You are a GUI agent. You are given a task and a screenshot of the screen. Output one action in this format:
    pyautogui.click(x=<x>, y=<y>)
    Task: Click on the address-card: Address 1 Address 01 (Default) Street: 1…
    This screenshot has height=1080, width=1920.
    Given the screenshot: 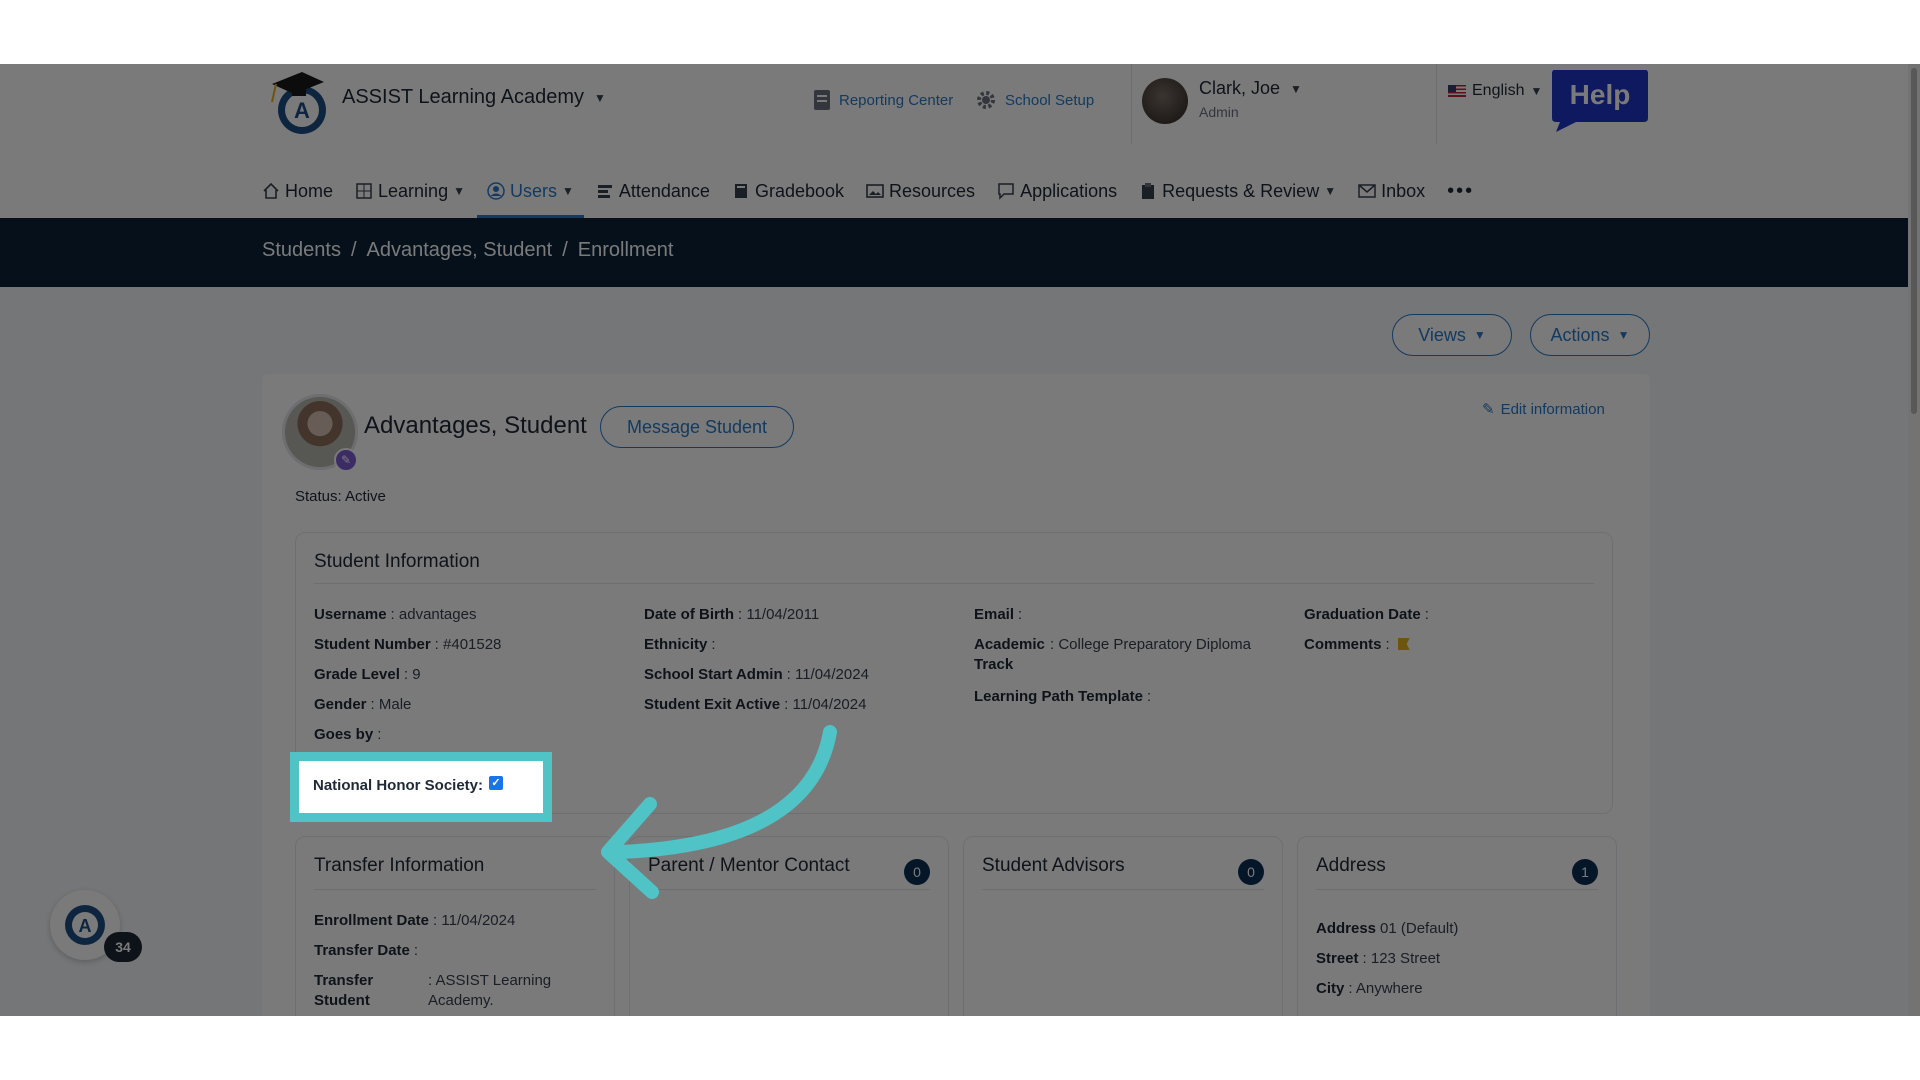 What is the action you would take?
    pyautogui.click(x=1457, y=926)
    